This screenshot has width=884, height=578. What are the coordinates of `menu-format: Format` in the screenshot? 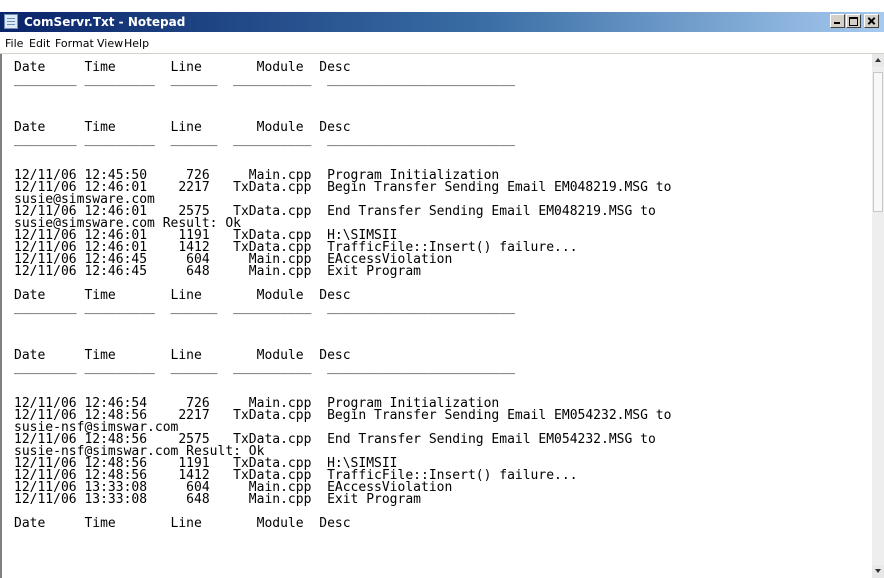 It's located at (74, 43).